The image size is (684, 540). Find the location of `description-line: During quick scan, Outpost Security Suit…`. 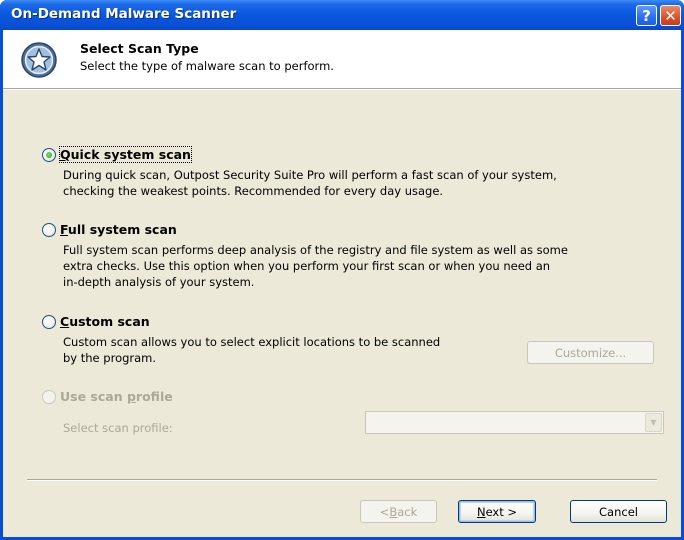

description-line: During quick scan, Outpost Security Suit… is located at coordinates (310, 175).